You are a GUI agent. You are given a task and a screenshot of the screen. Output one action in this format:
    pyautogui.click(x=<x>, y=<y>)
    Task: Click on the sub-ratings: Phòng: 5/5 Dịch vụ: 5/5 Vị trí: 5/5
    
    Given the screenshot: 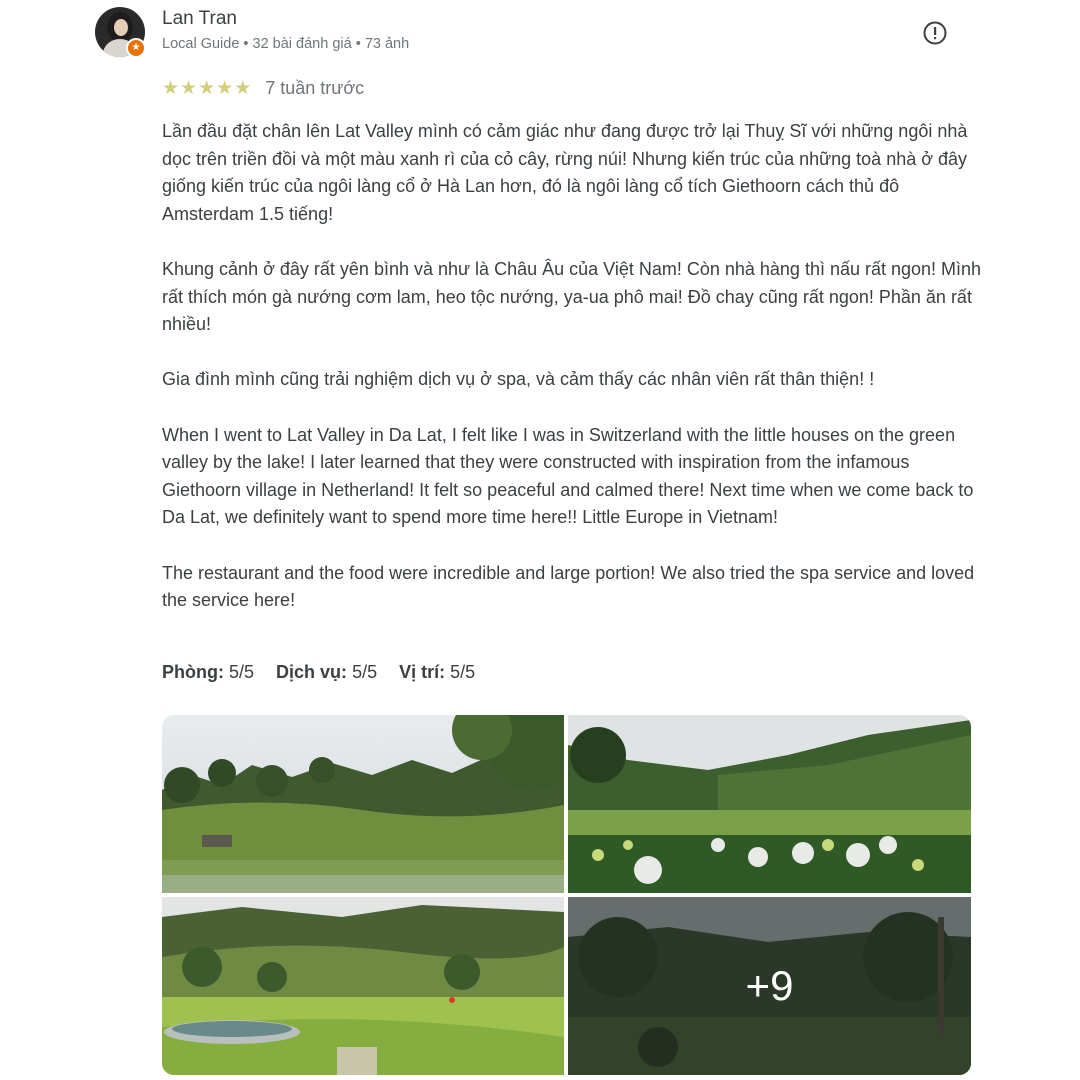 What is the action you would take?
    pyautogui.click(x=318, y=672)
    